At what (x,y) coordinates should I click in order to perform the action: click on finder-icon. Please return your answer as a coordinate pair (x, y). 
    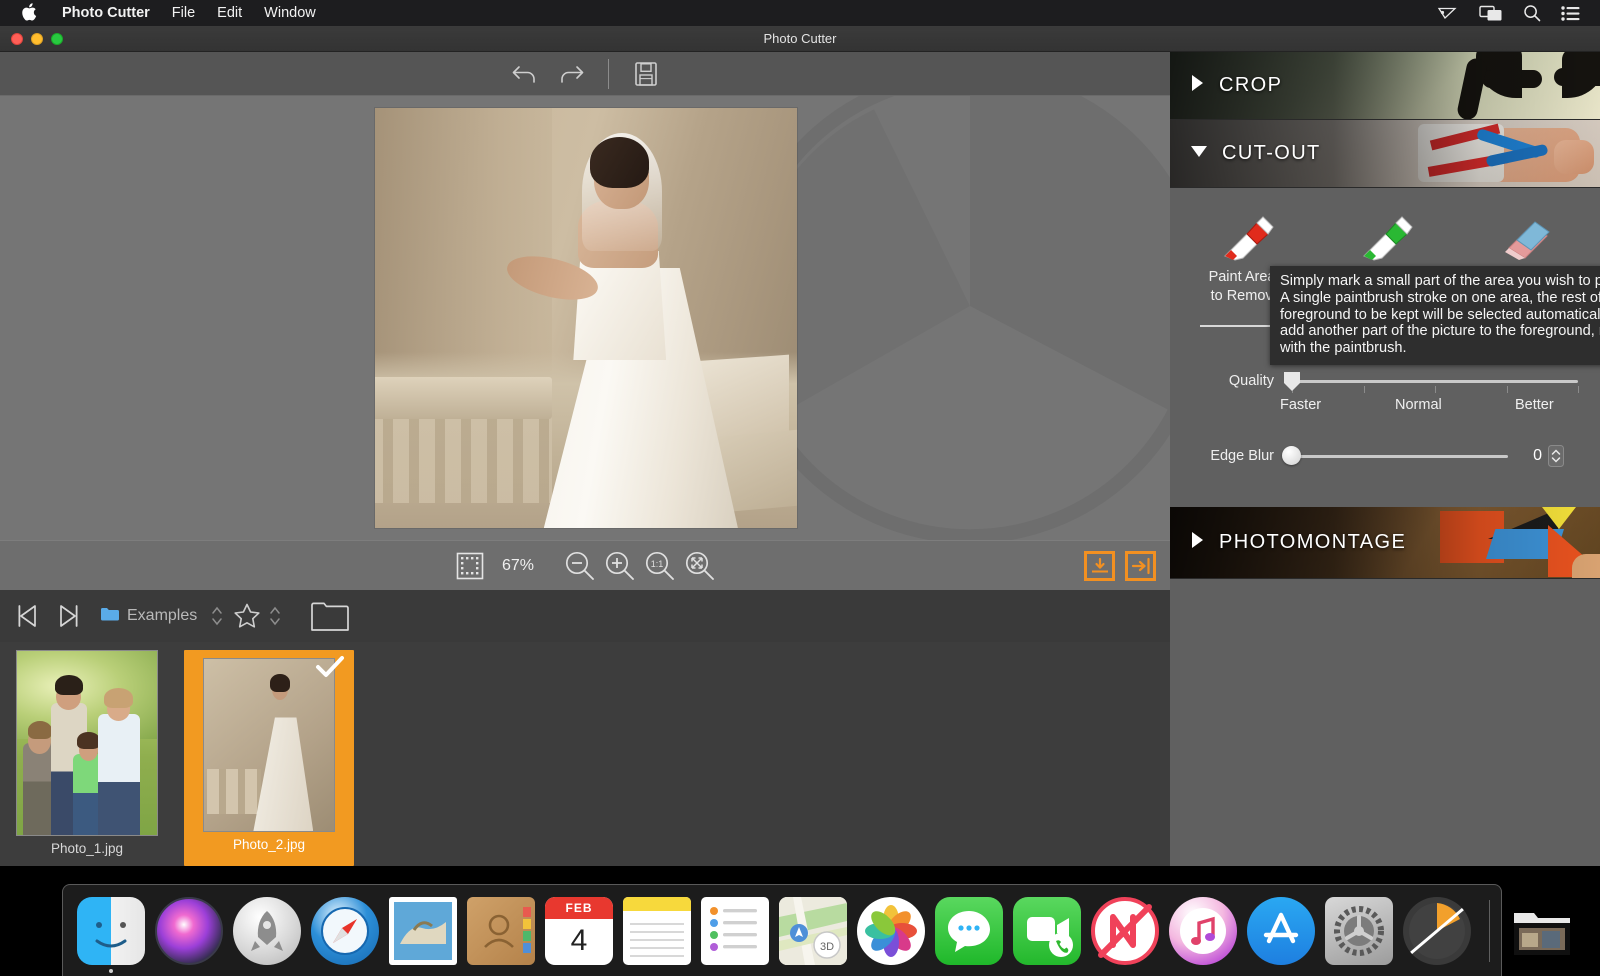
    Looking at the image, I should click on (111, 934).